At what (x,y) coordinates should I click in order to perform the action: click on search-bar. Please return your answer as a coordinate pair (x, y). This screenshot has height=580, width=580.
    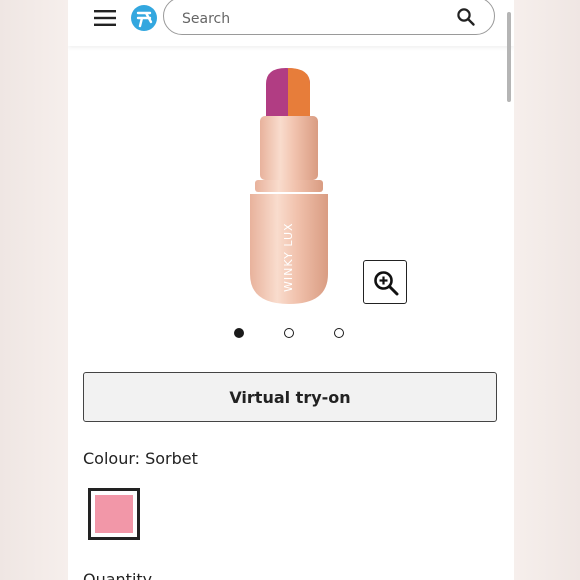
    Looking at the image, I should click on (329, 17).